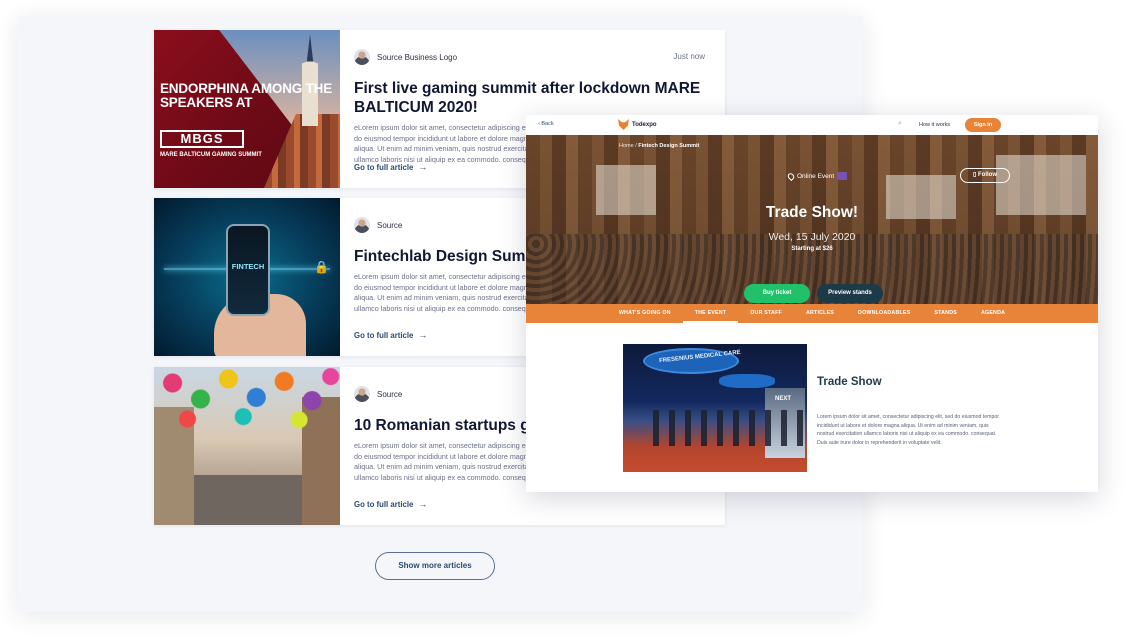 This screenshot has width=1128, height=644. What do you see at coordinates (812, 125) in the screenshot?
I see `event-top-nav: ‹ Back Todexpo ⌕ How it works Sign in` at bounding box center [812, 125].